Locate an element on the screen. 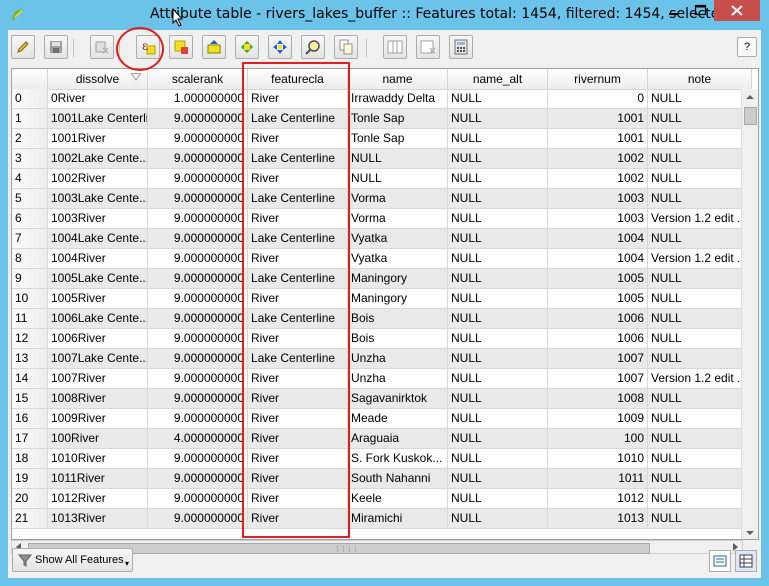 The image size is (769, 586). cell-name: Araguaia is located at coordinates (398, 439).